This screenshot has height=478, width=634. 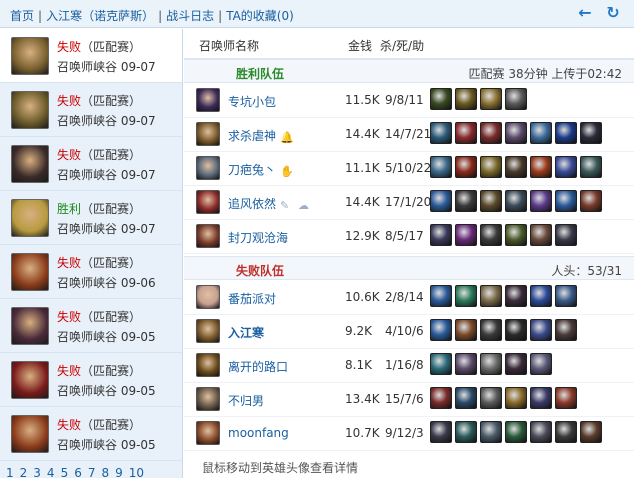 I want to click on page-link: 6, so click(x=78, y=472).